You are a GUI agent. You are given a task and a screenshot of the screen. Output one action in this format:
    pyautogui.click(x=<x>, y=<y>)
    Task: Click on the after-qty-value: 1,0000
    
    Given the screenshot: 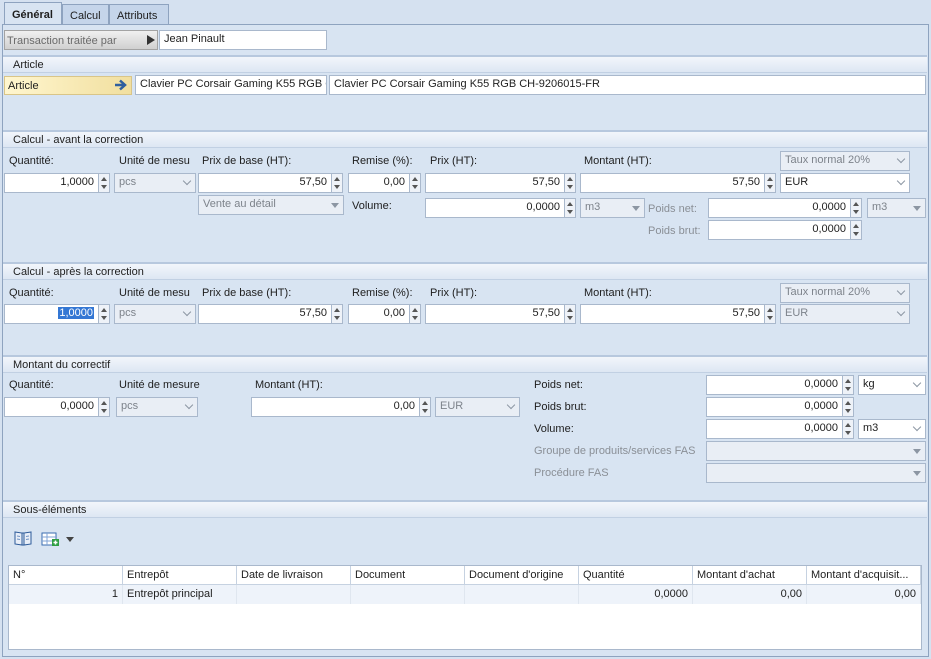 What is the action you would take?
    pyautogui.click(x=76, y=313)
    